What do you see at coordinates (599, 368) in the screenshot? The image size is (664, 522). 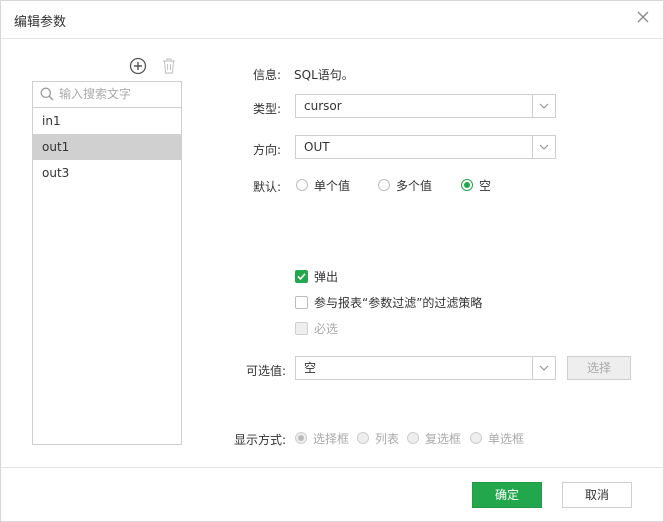 I see `choose-button: 选择` at bounding box center [599, 368].